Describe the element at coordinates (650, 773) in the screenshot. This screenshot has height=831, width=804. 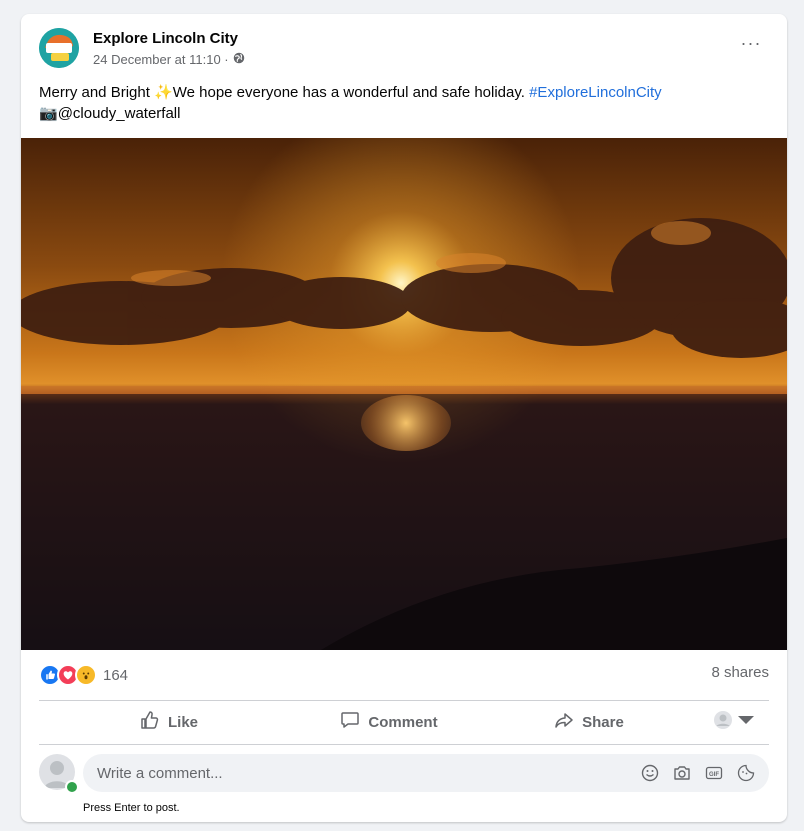
I see `emoji-icon` at that location.